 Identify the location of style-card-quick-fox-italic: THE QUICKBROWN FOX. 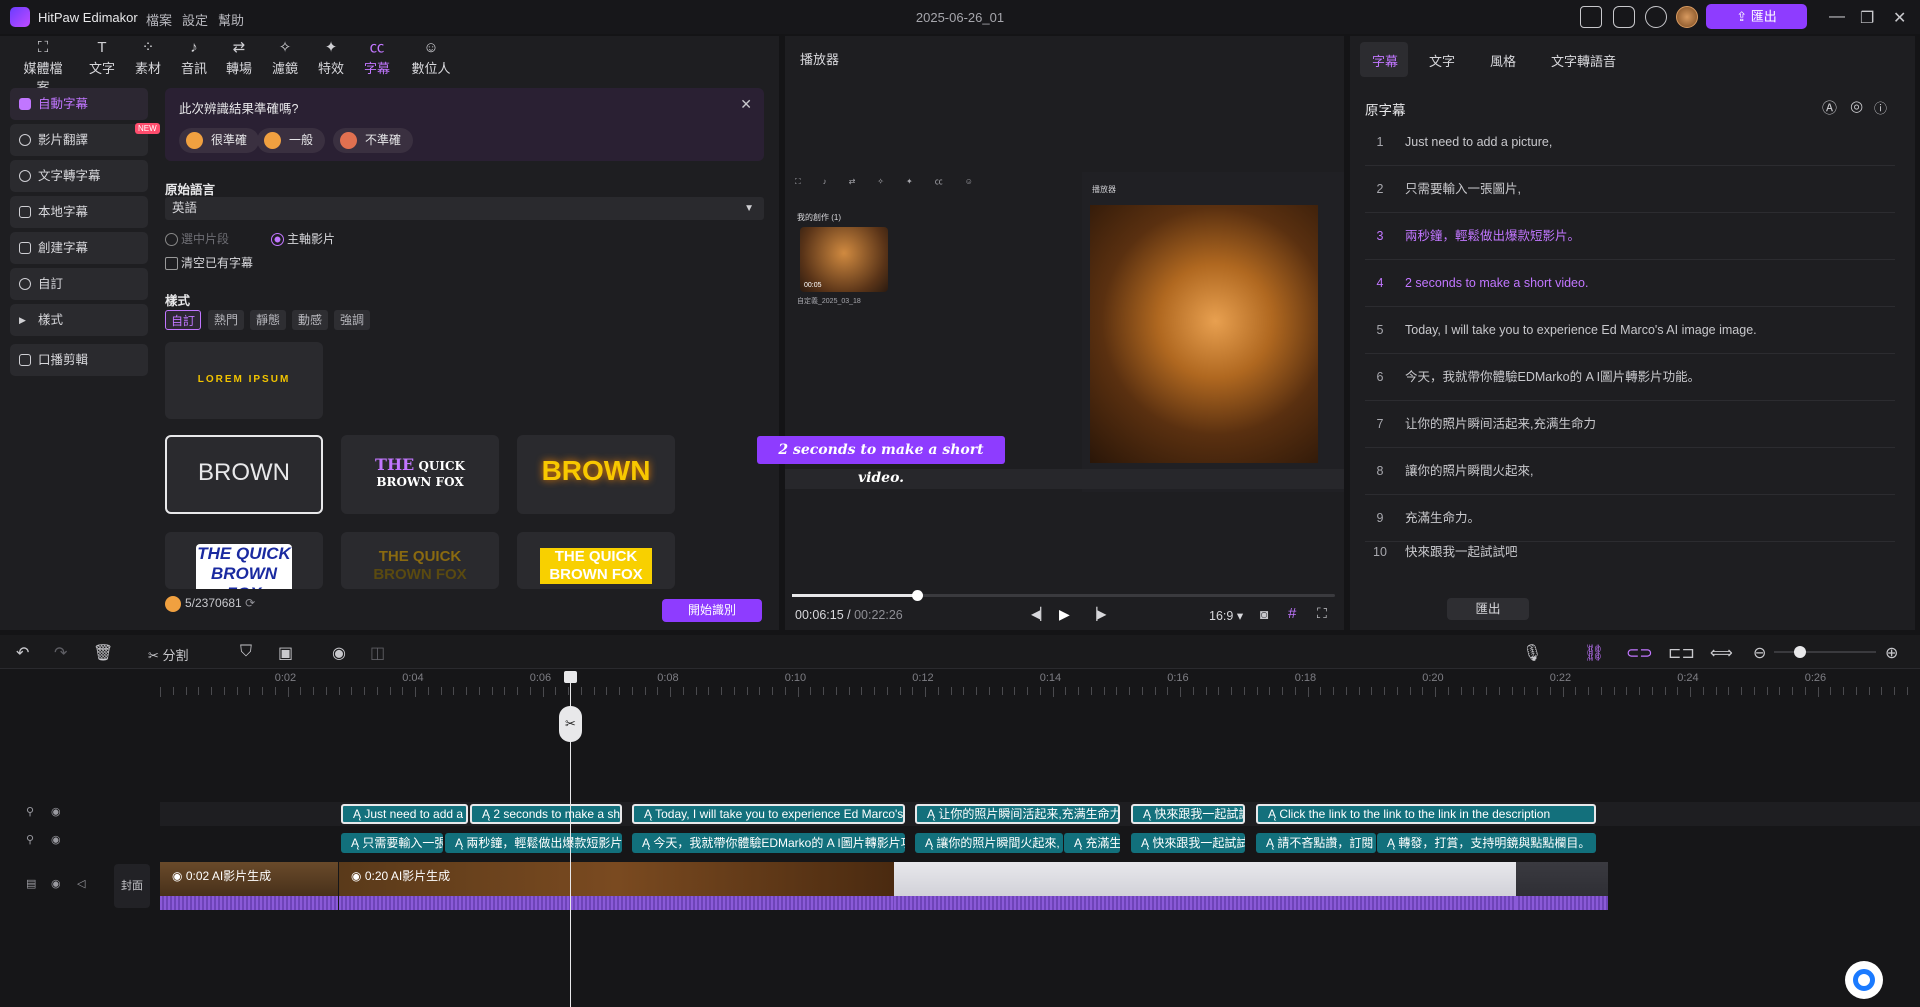
(244, 560).